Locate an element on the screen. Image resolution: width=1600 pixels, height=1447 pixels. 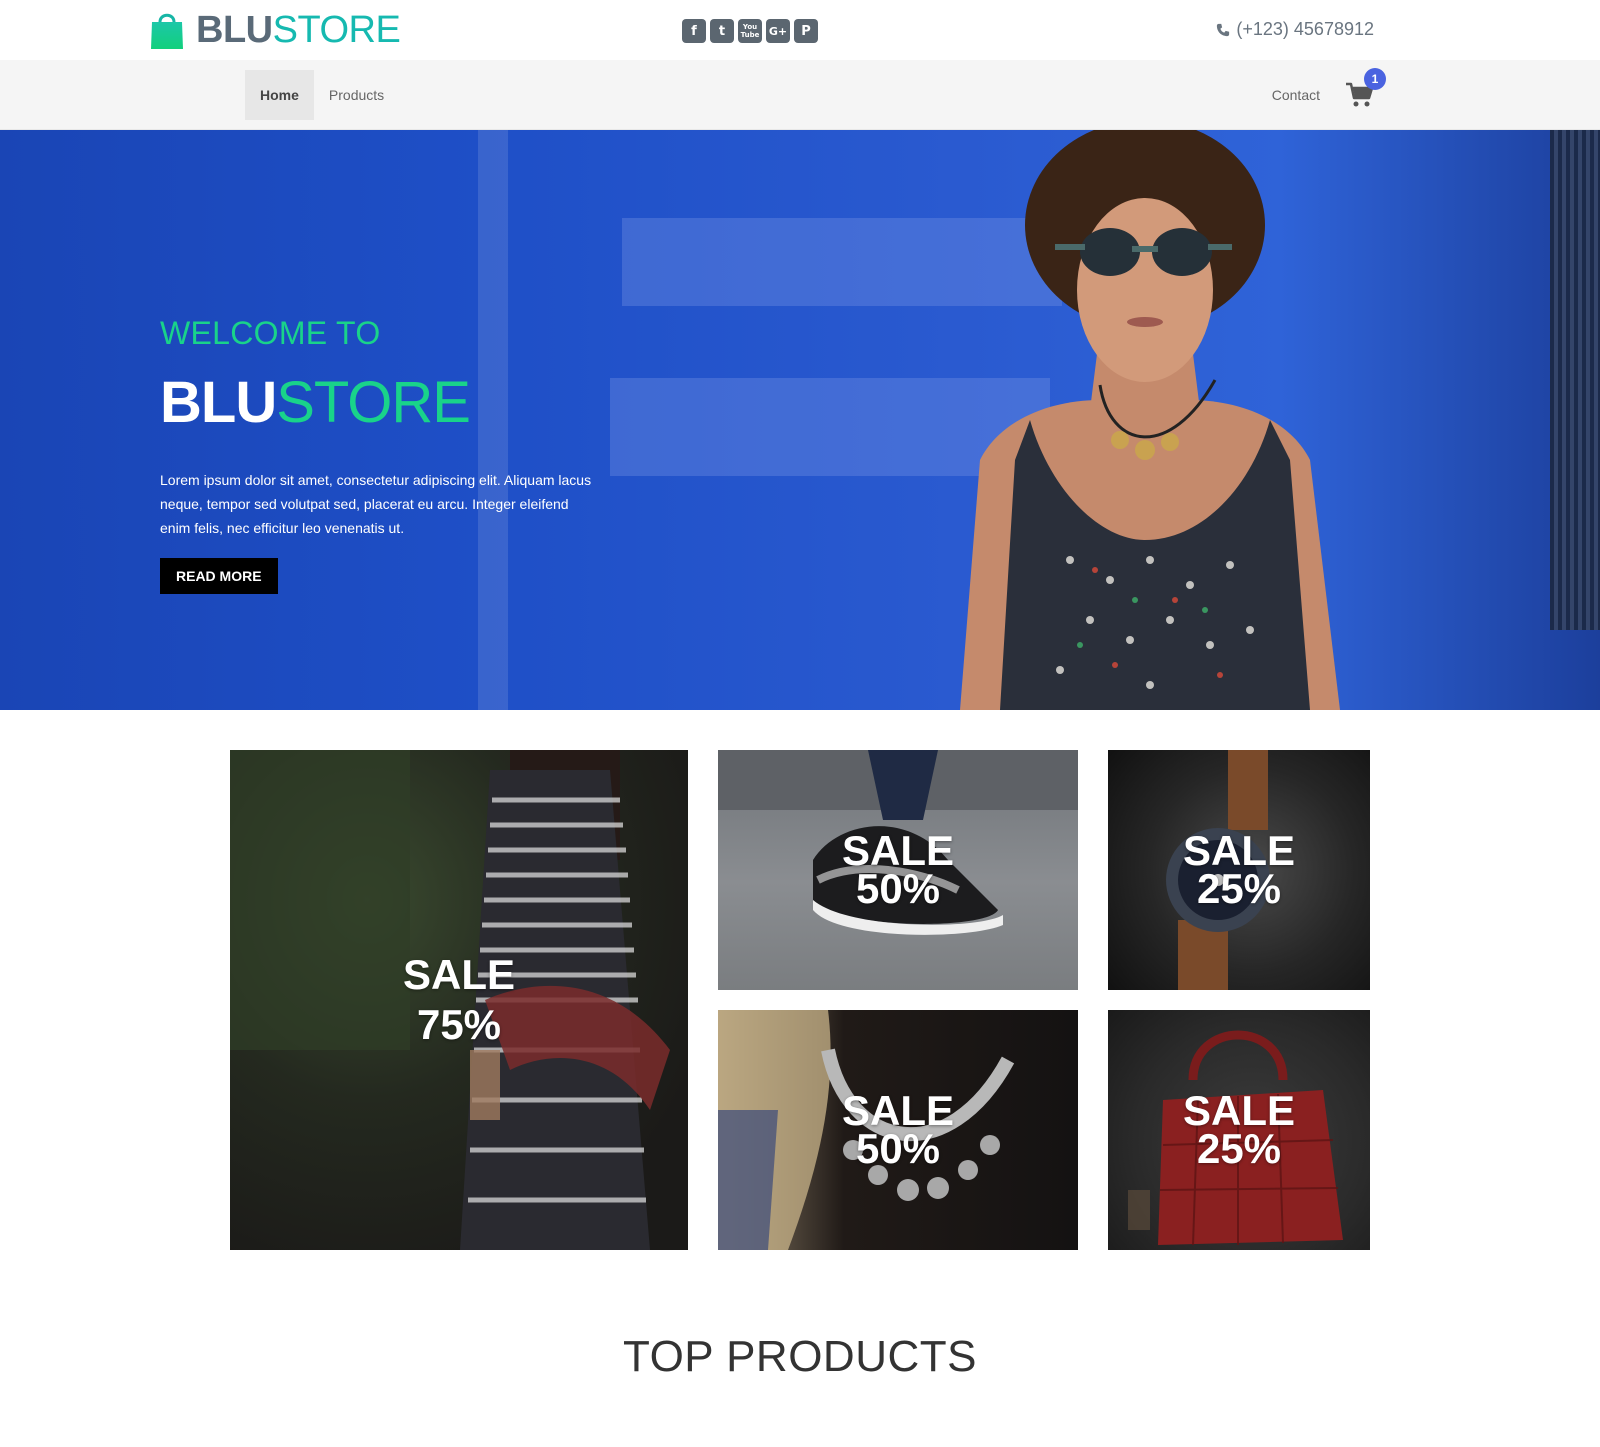
nav-menu: Home Products is located at coordinates (322, 95).